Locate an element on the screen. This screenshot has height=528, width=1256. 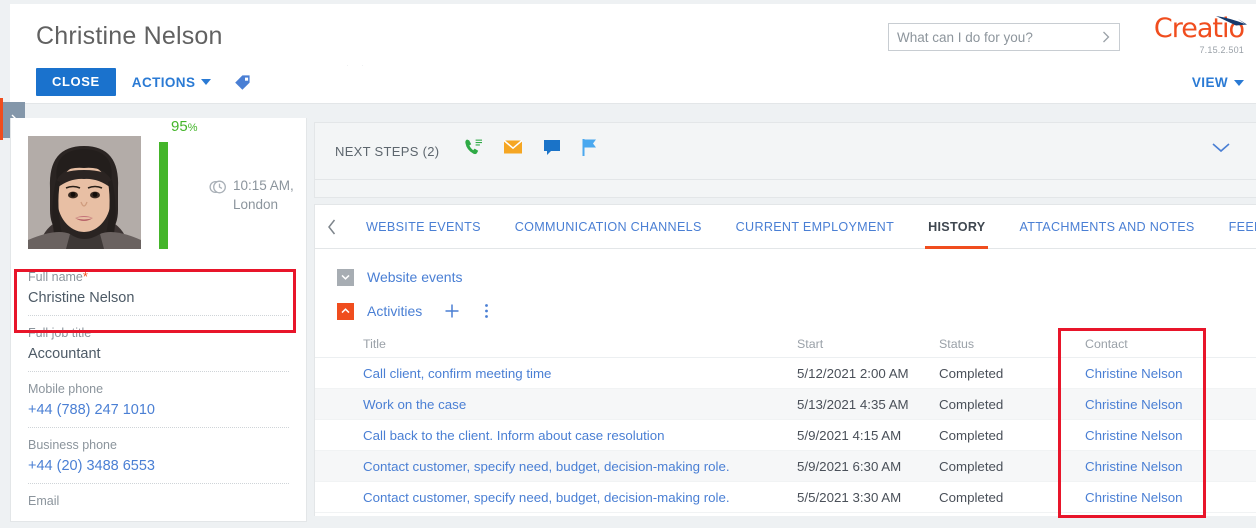
field-label: Mobile phone is located at coordinates (66, 389).